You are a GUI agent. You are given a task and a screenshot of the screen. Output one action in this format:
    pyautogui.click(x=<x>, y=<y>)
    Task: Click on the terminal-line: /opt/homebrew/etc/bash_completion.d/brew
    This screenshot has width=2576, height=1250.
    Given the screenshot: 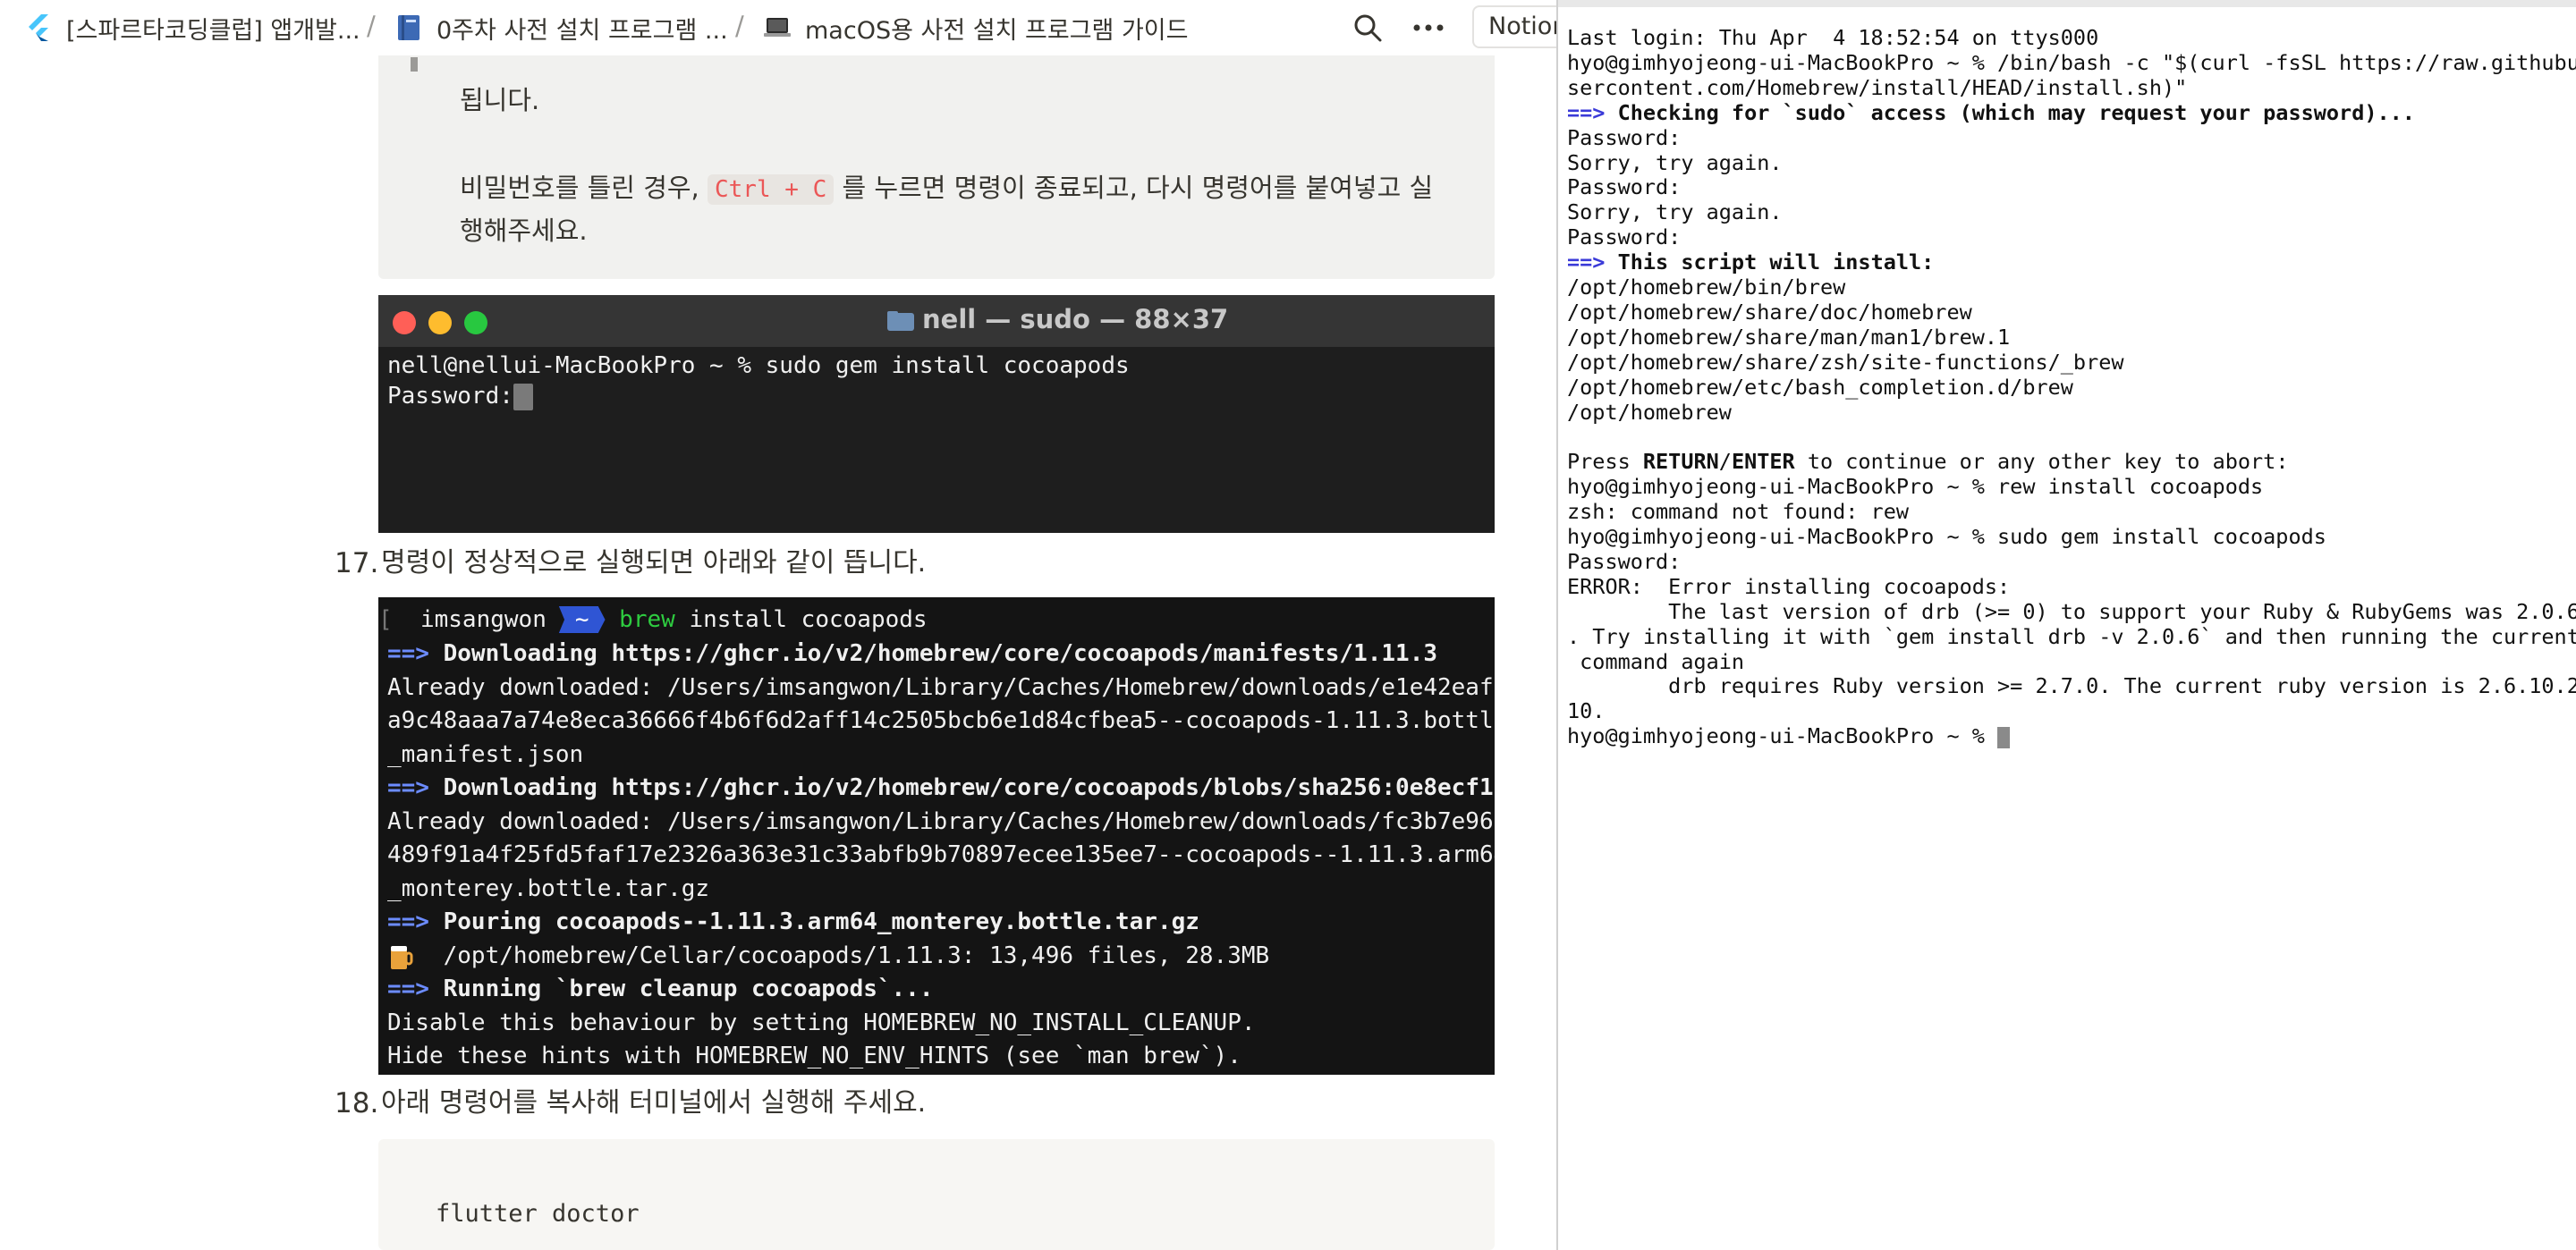 What is the action you would take?
    pyautogui.click(x=1820, y=387)
    